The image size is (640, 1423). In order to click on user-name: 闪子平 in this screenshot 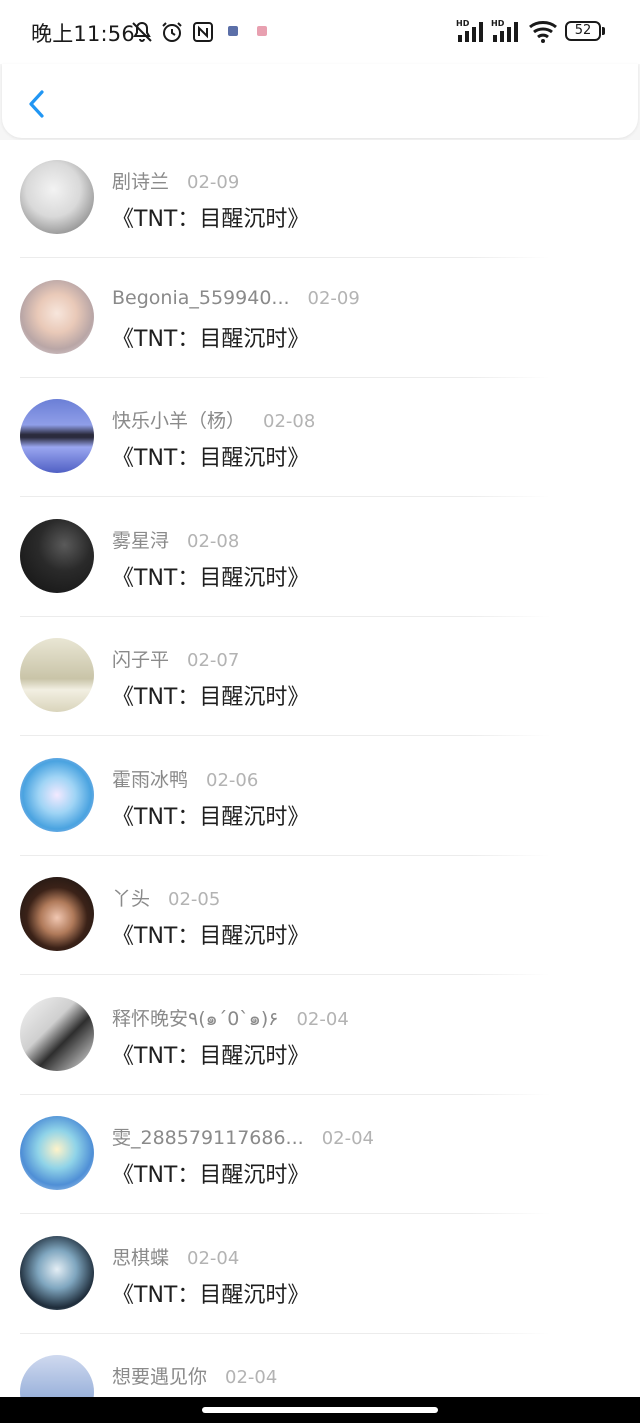, I will do `click(140, 660)`.